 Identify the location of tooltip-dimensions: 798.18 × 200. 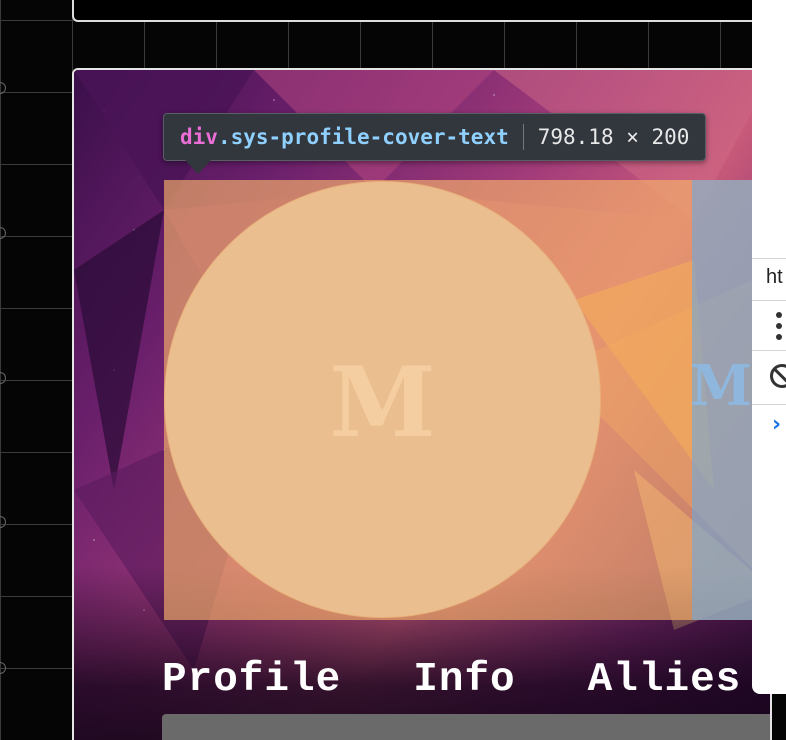
(613, 137).